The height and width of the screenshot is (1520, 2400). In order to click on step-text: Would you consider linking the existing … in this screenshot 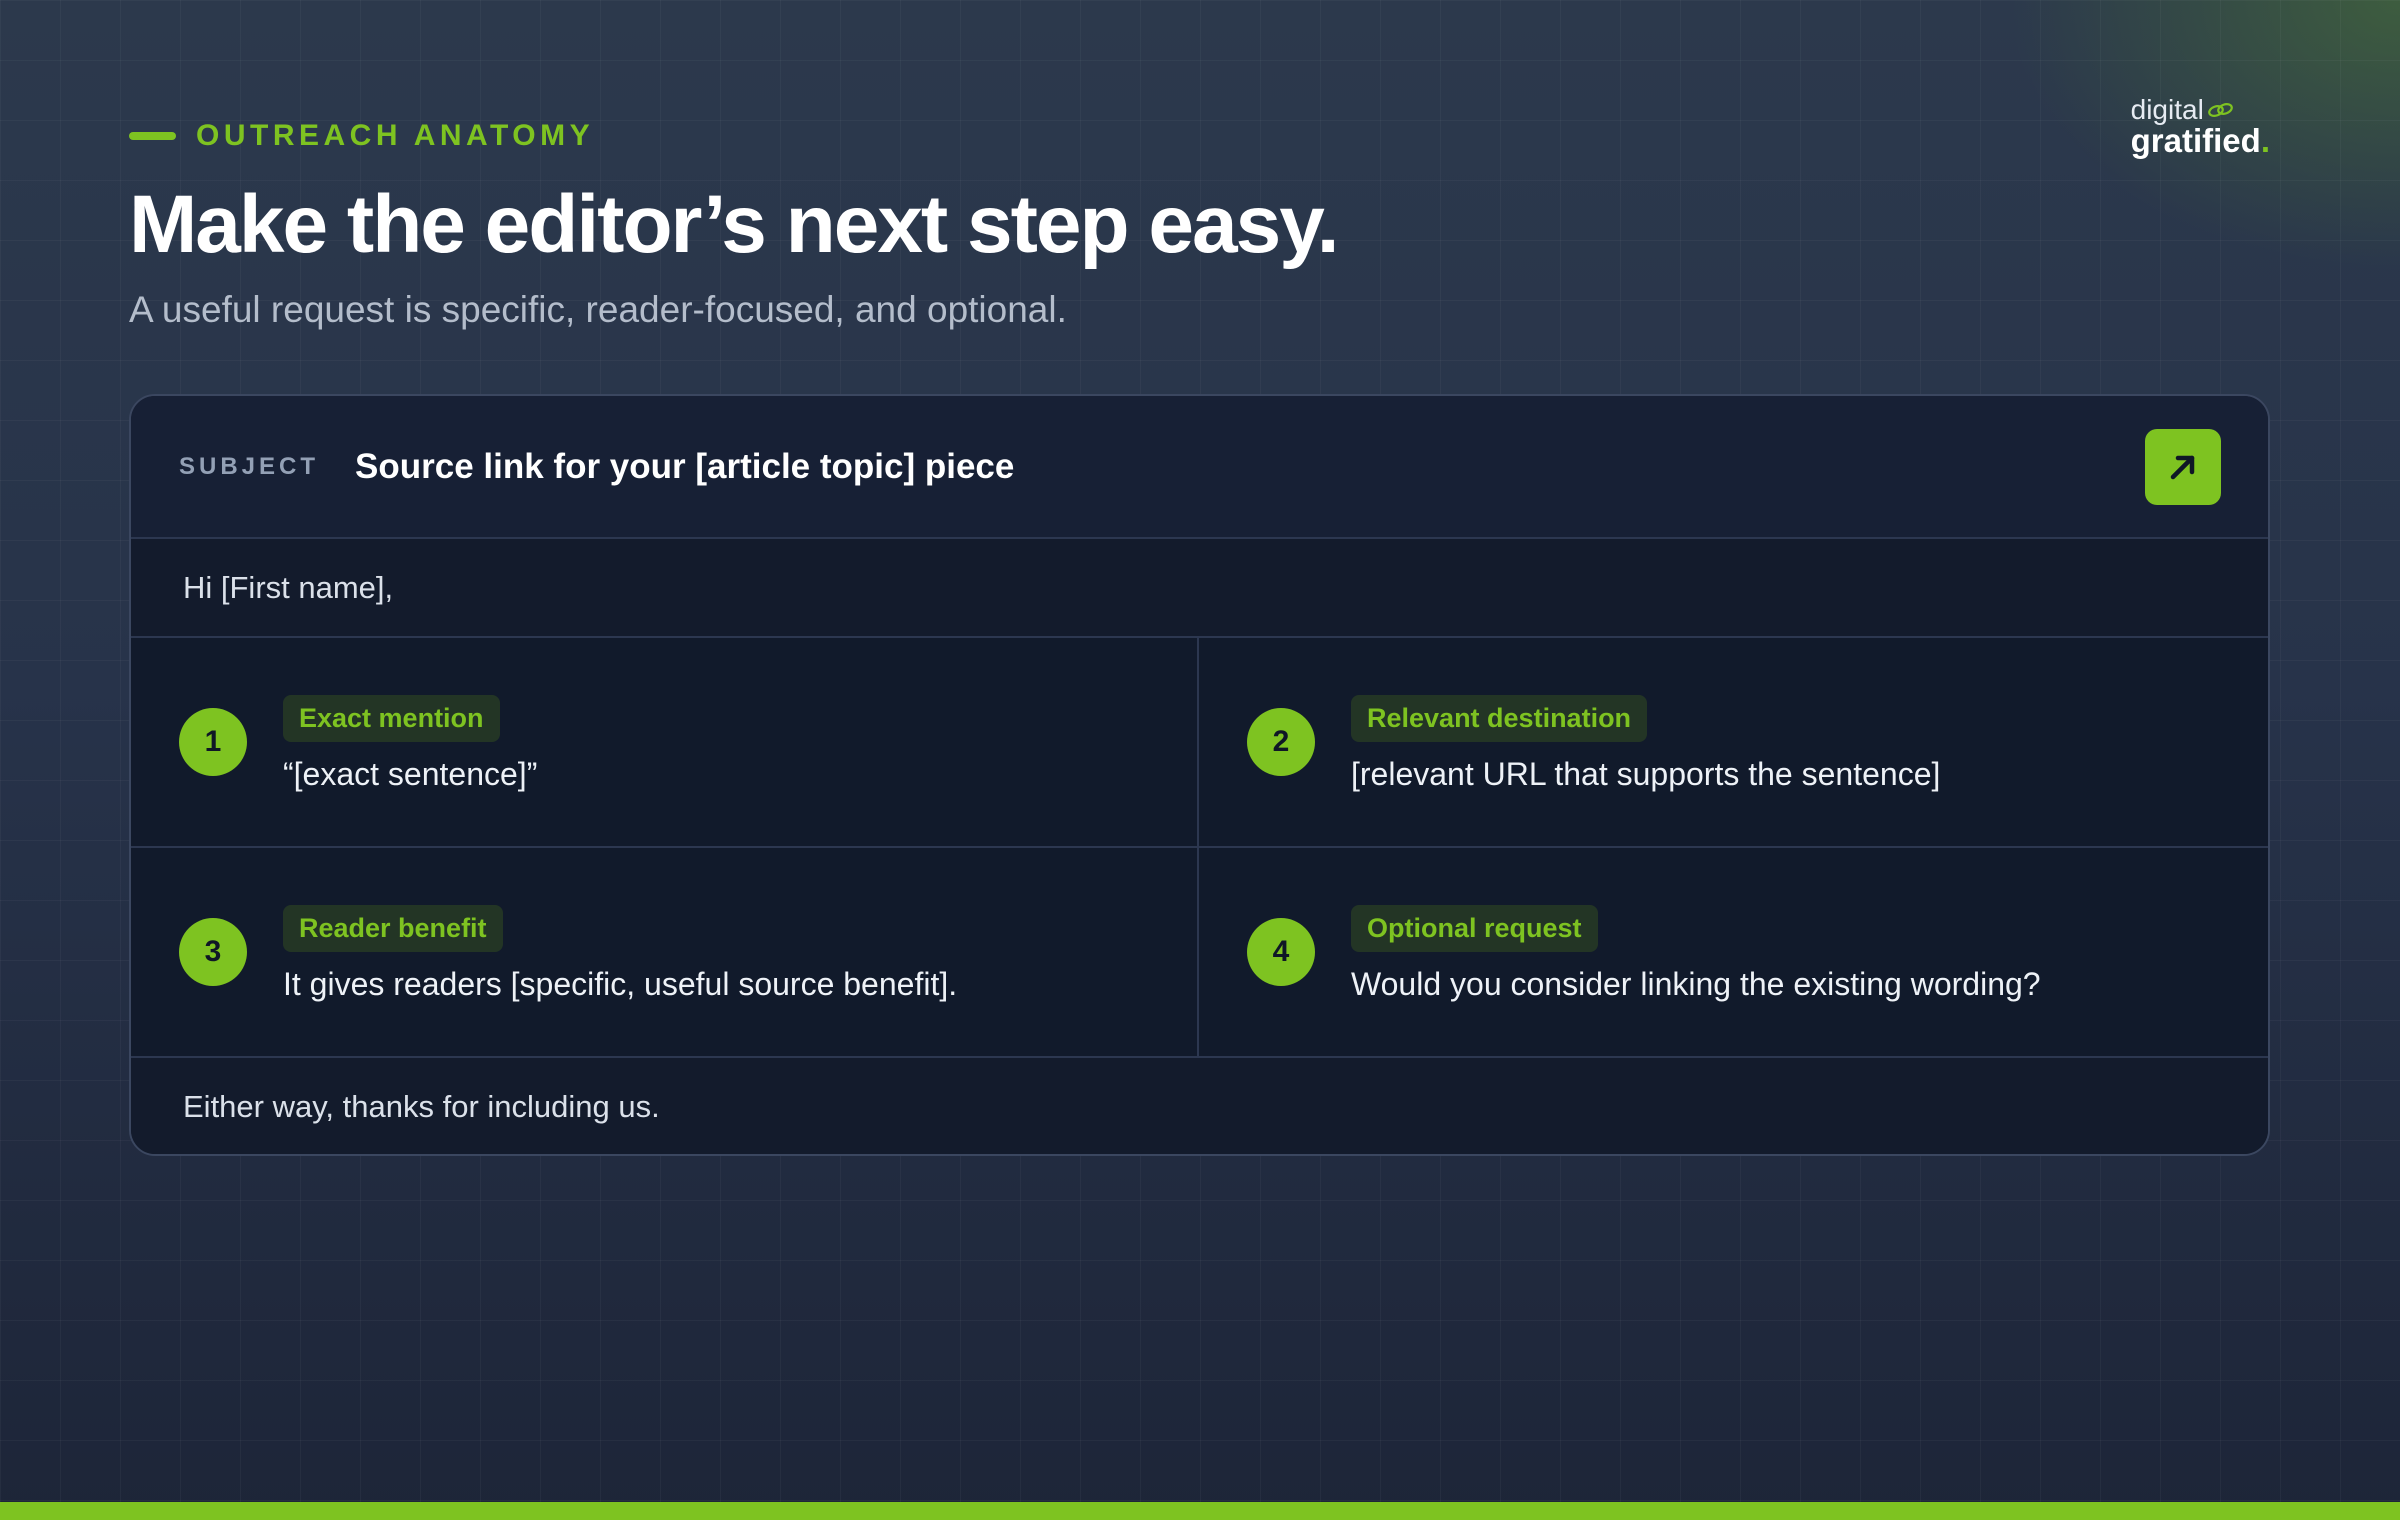, I will do `click(1696, 984)`.